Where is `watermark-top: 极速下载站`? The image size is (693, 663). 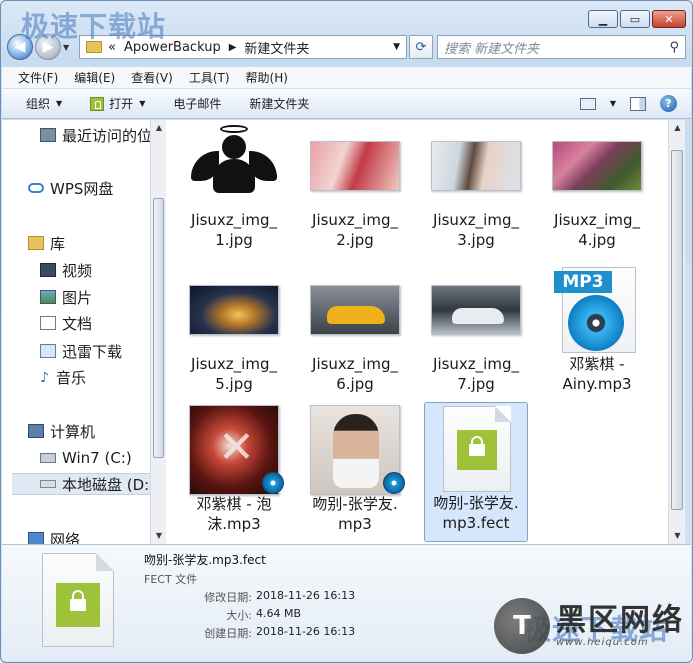
watermark-top: 极速下载站 is located at coordinates (94, 26).